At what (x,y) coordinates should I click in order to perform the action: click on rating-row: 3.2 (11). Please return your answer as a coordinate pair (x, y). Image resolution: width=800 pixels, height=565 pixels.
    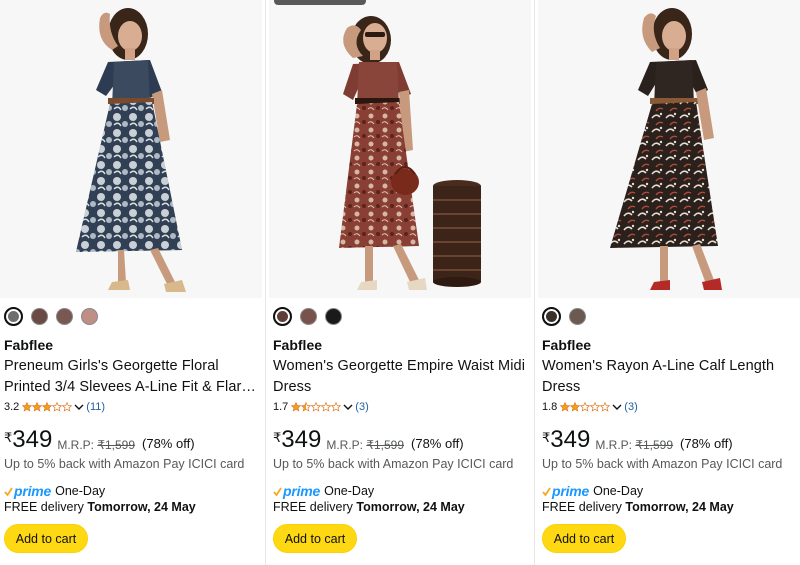
    Looking at the image, I should click on (54, 407).